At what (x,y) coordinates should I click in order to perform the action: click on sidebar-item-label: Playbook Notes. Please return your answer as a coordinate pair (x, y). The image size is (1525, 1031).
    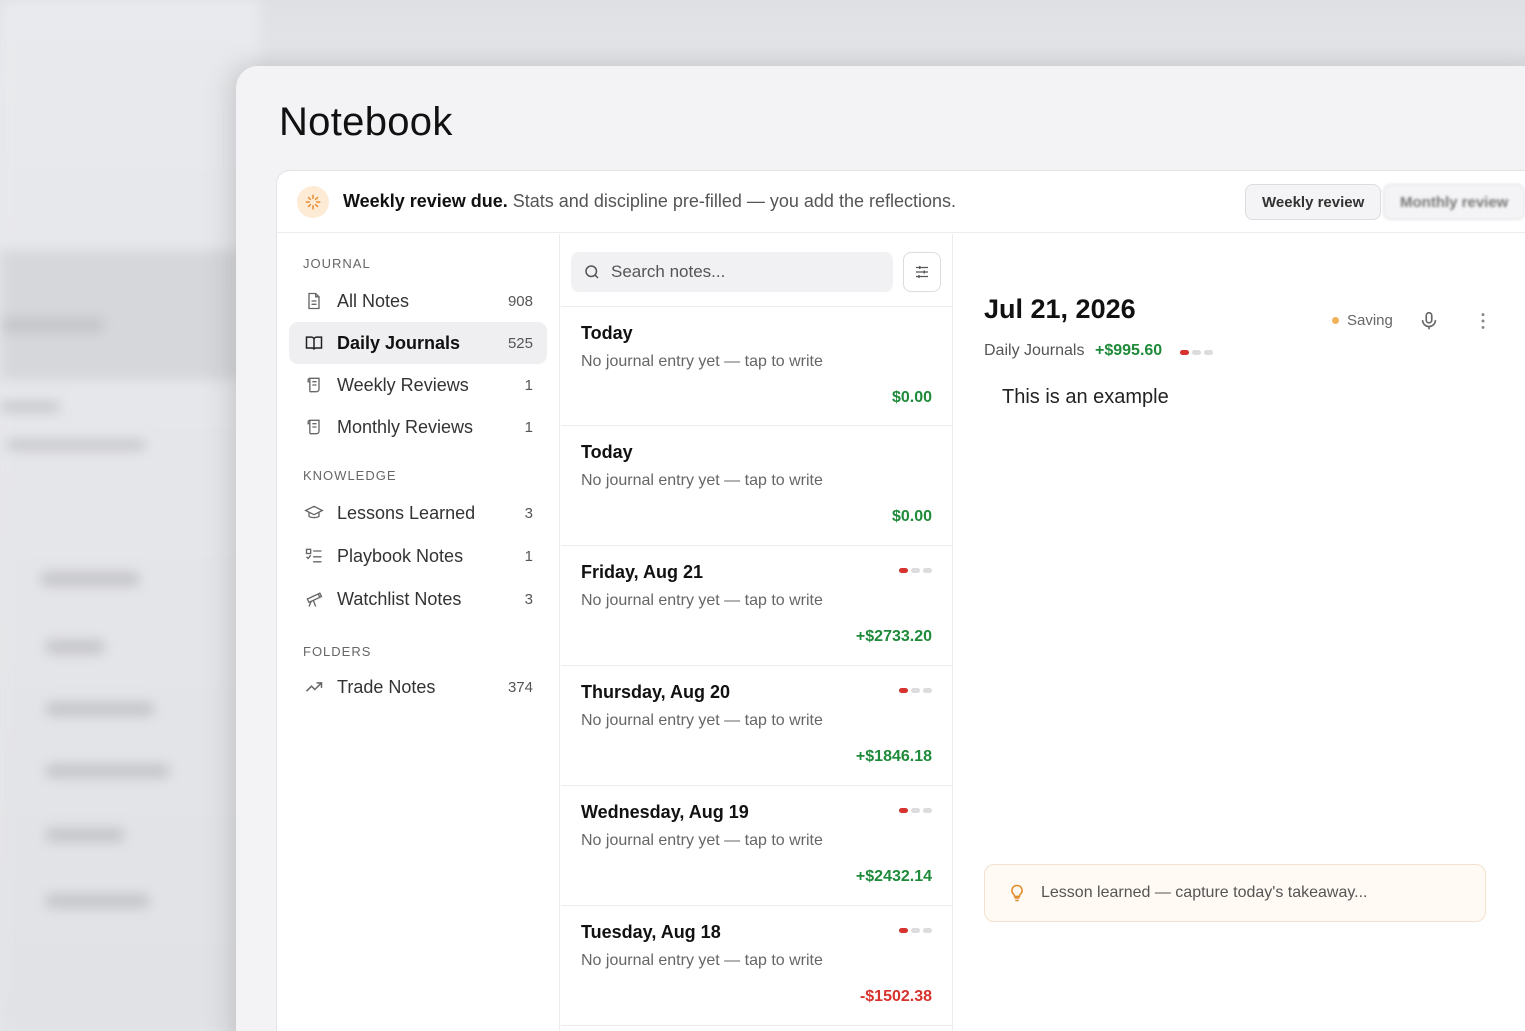
    Looking at the image, I should click on (400, 555).